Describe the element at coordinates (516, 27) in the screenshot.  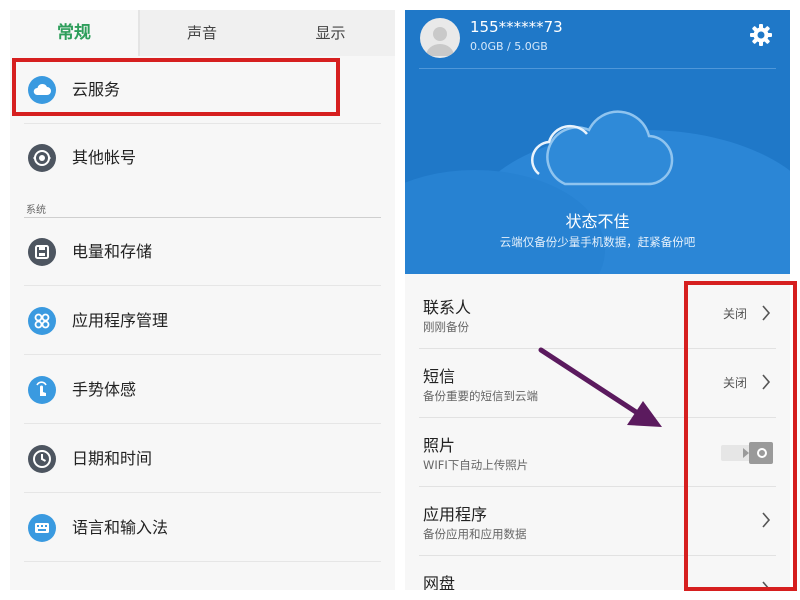
I see `account-number: 155******73` at that location.